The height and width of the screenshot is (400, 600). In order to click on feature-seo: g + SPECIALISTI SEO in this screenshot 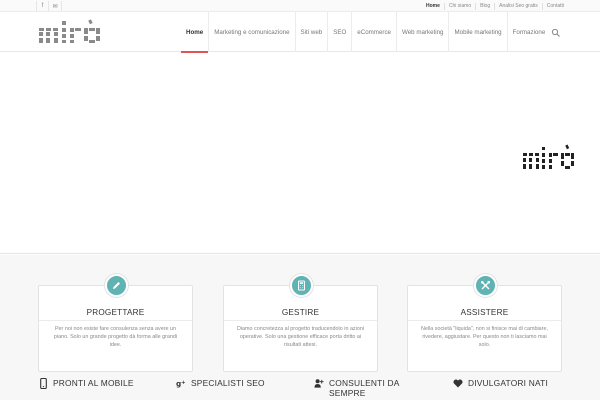, I will do `click(220, 383)`.